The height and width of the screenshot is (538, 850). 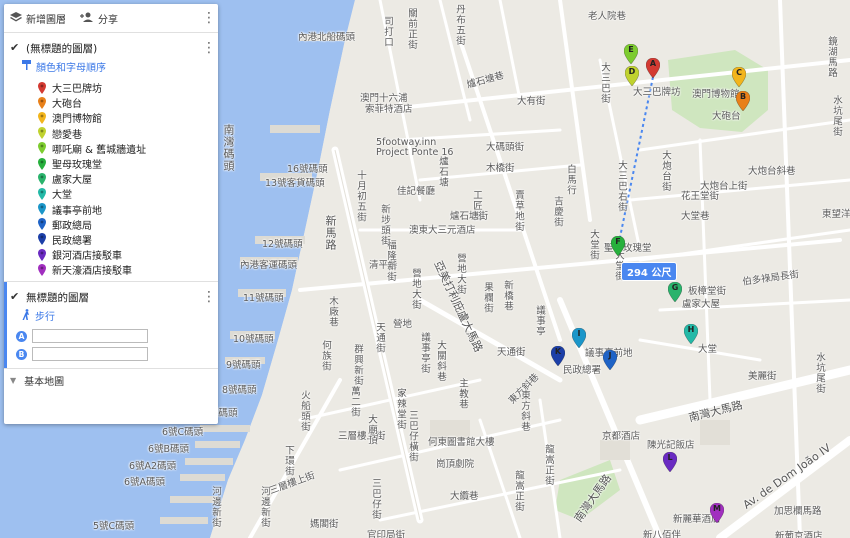 I want to click on layer-item: 新天濠酒店接駁車, so click(x=125, y=269).